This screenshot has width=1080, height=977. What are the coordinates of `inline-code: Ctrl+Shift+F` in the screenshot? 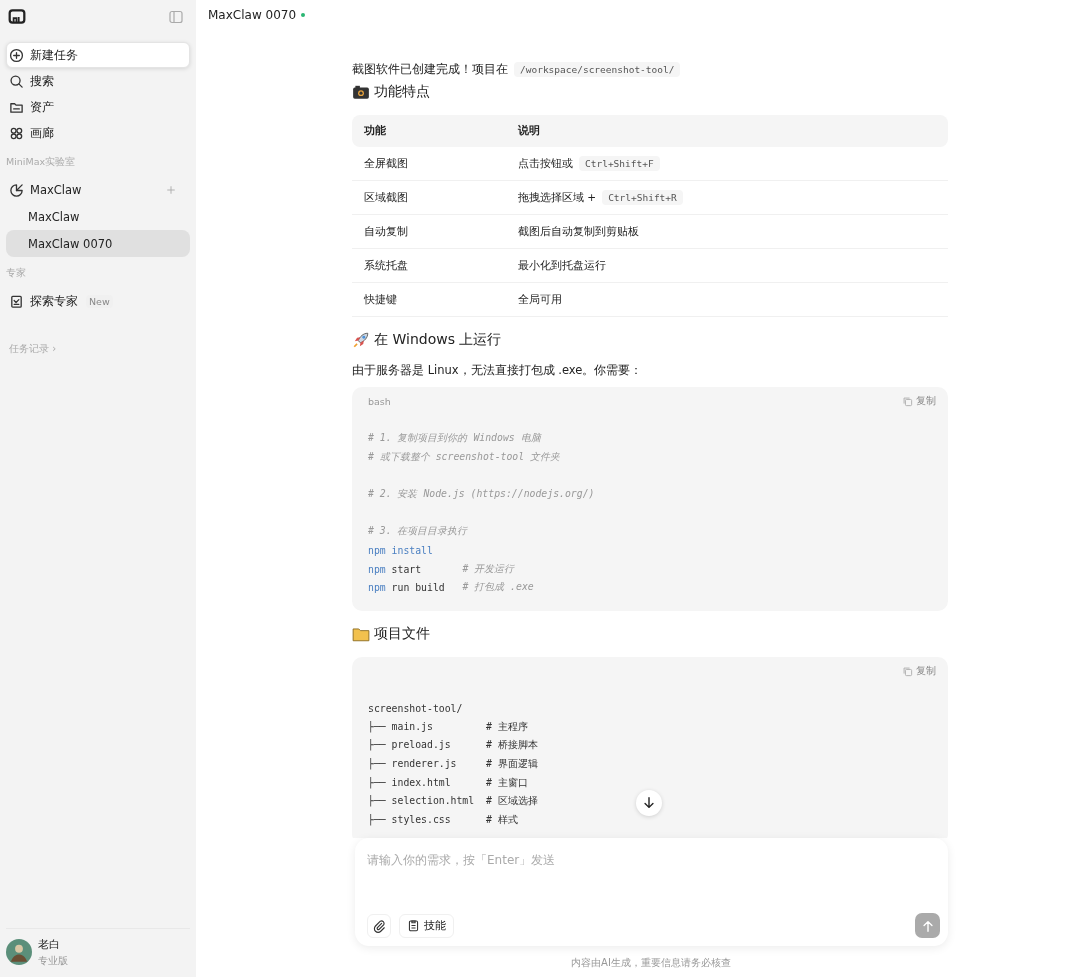 It's located at (619, 163).